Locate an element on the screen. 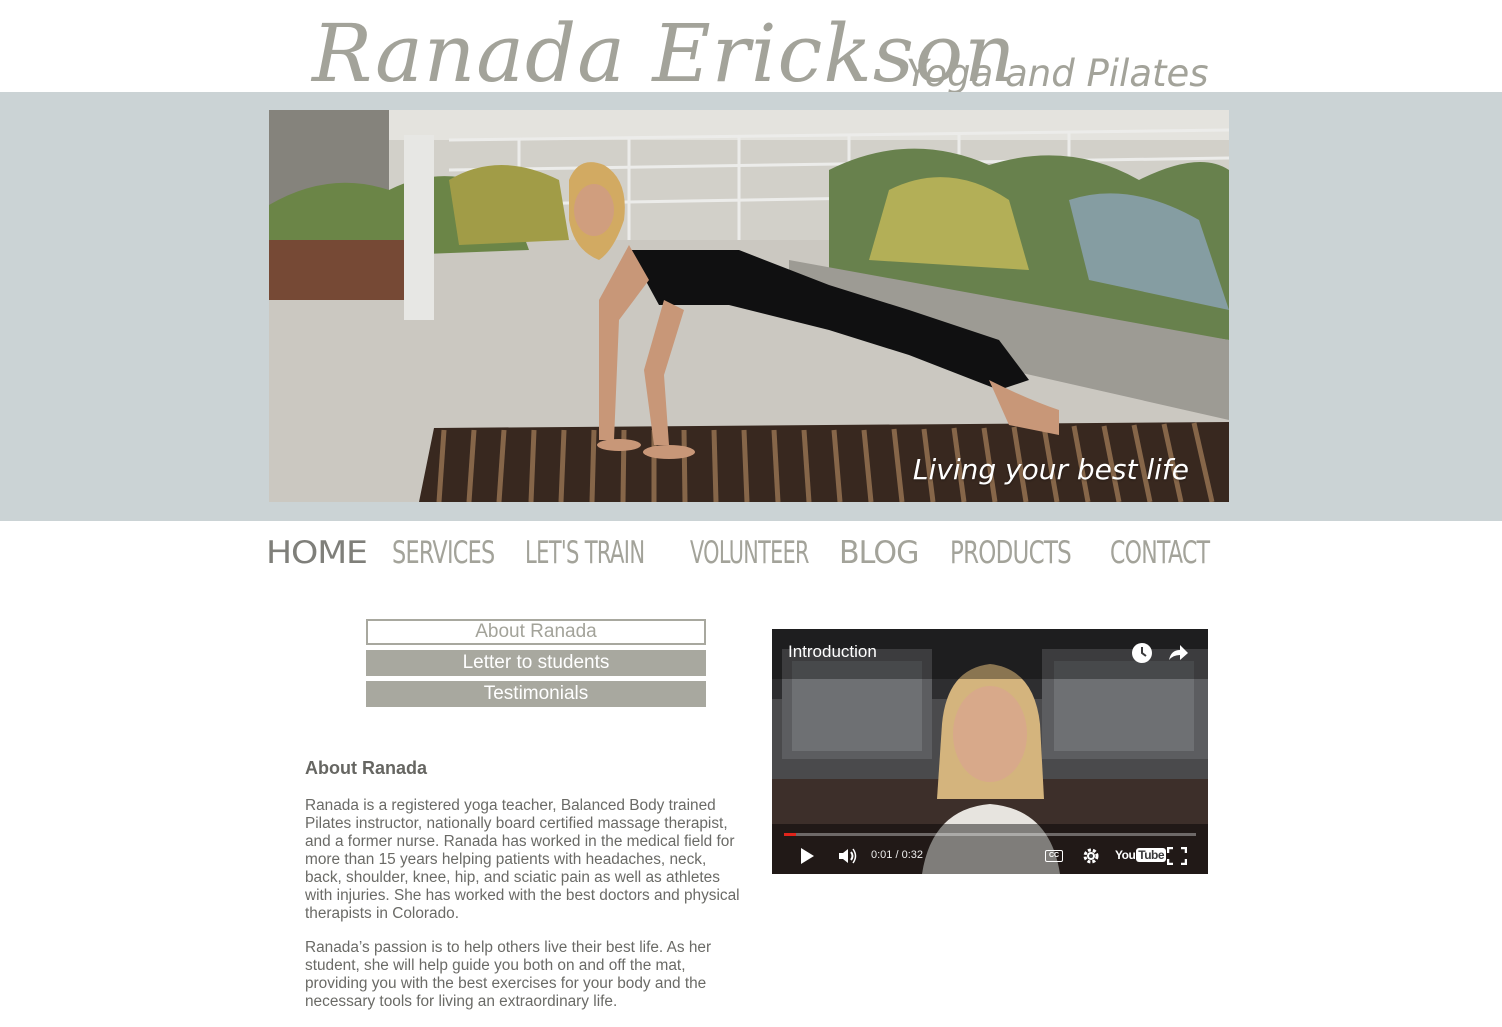 This screenshot has height=1027, width=1502. youtube-logo-you: You is located at coordinates (1125, 855).